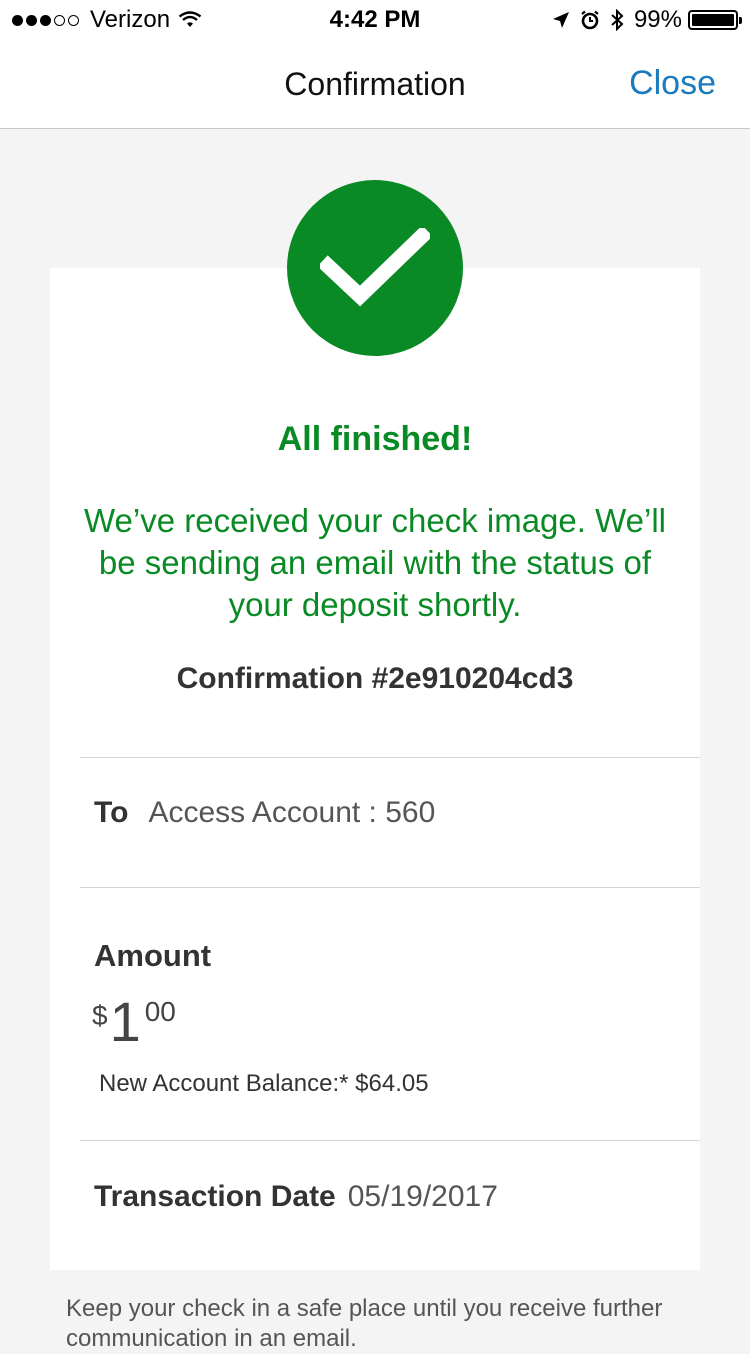 This screenshot has width=750, height=1354. What do you see at coordinates (672, 83) in the screenshot?
I see `close-button: Close` at bounding box center [672, 83].